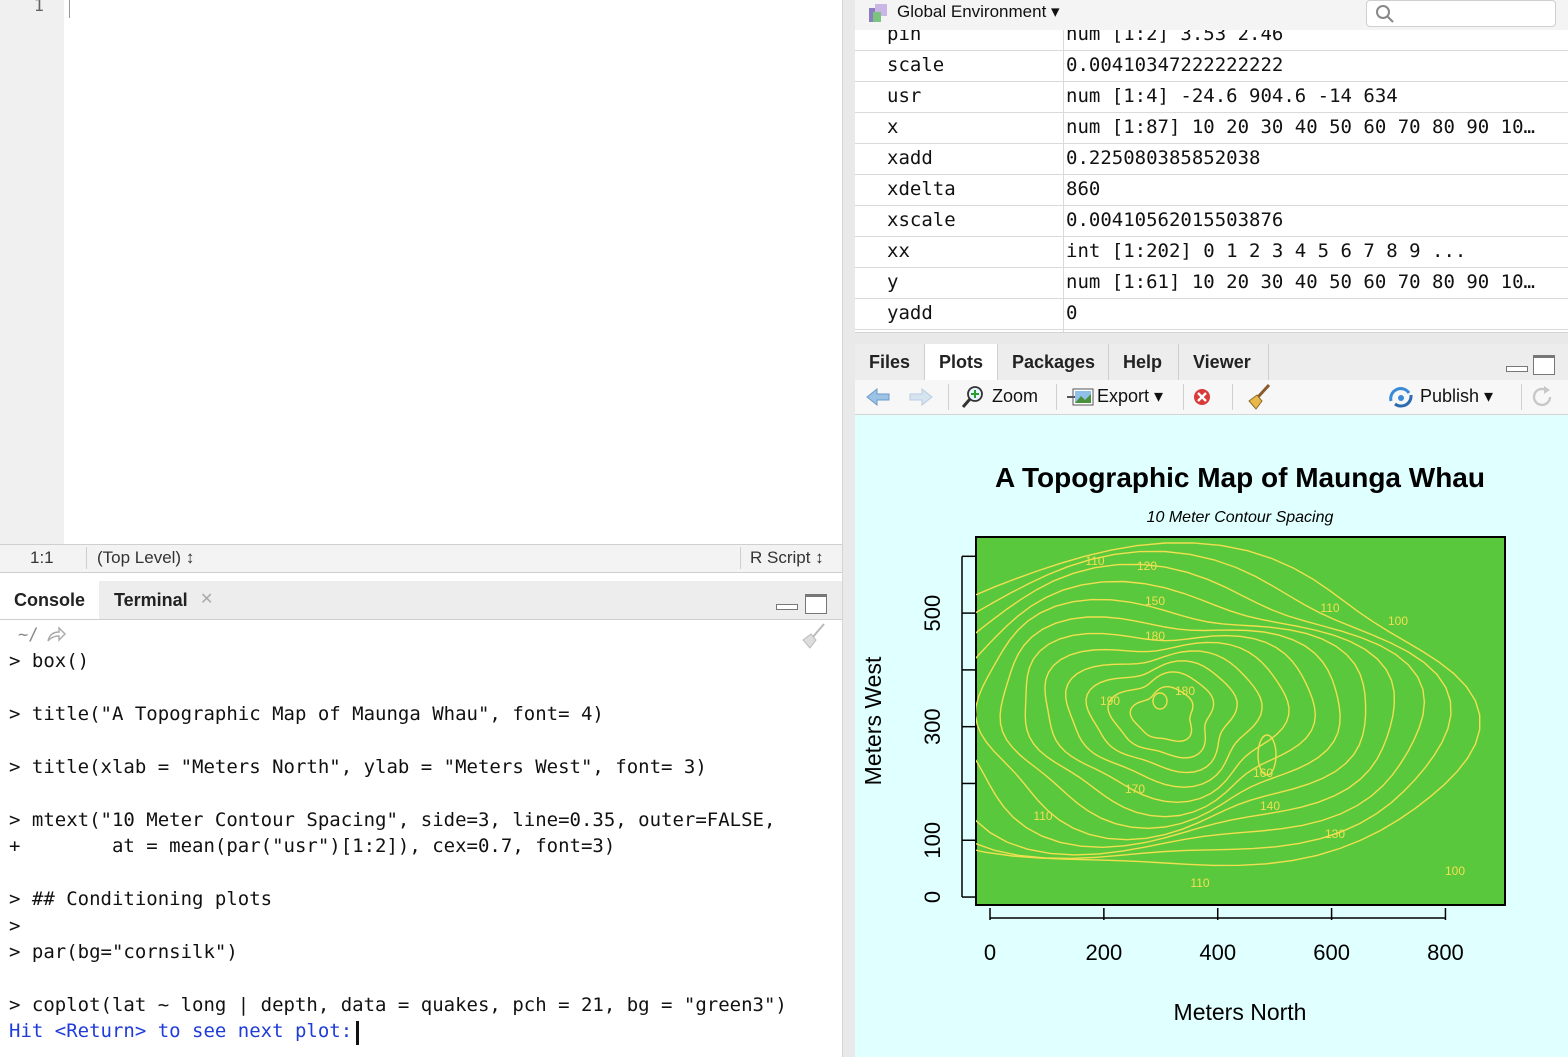 This screenshot has width=1568, height=1062. I want to click on clear-all-plots-icon, so click(1259, 397).